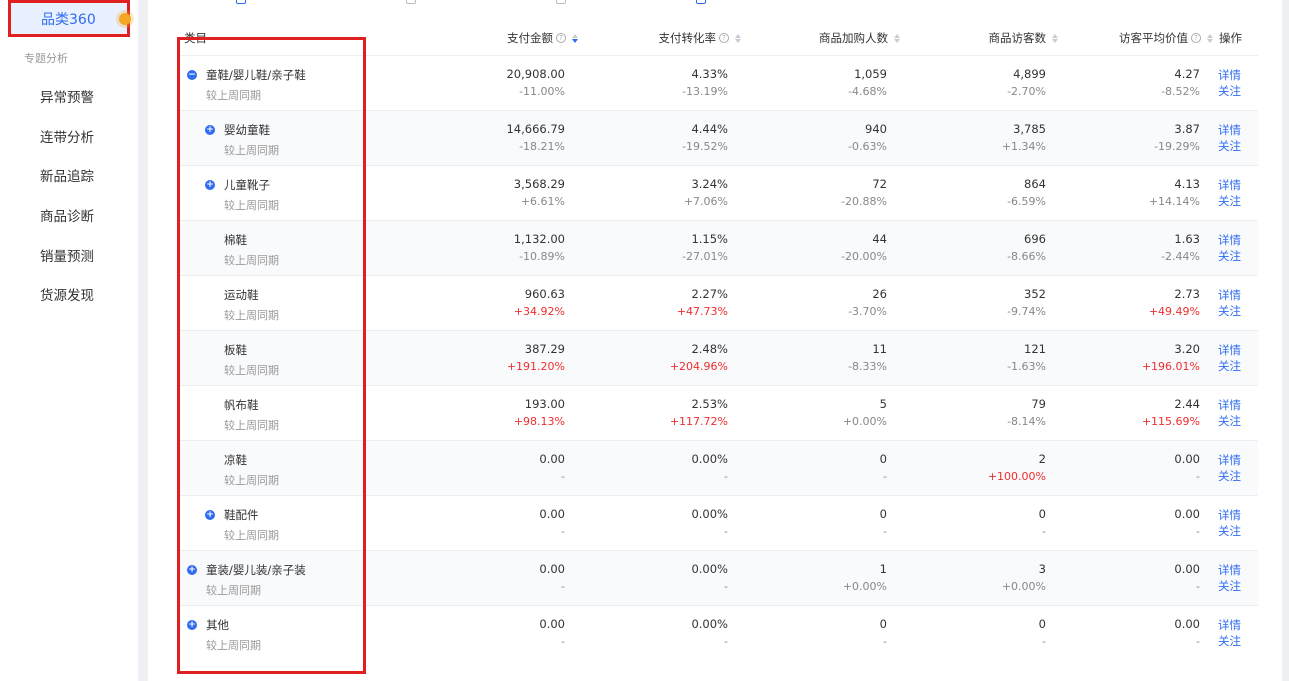 This screenshot has width=1289, height=681. Describe the element at coordinates (698, 421) in the screenshot. I see `metric-change: +117.72%` at that location.